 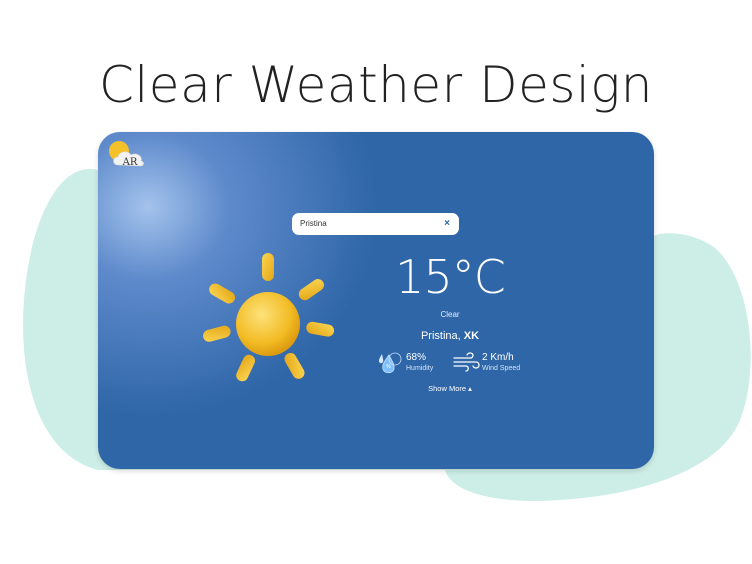 I want to click on close-icon: ×, so click(x=447, y=224).